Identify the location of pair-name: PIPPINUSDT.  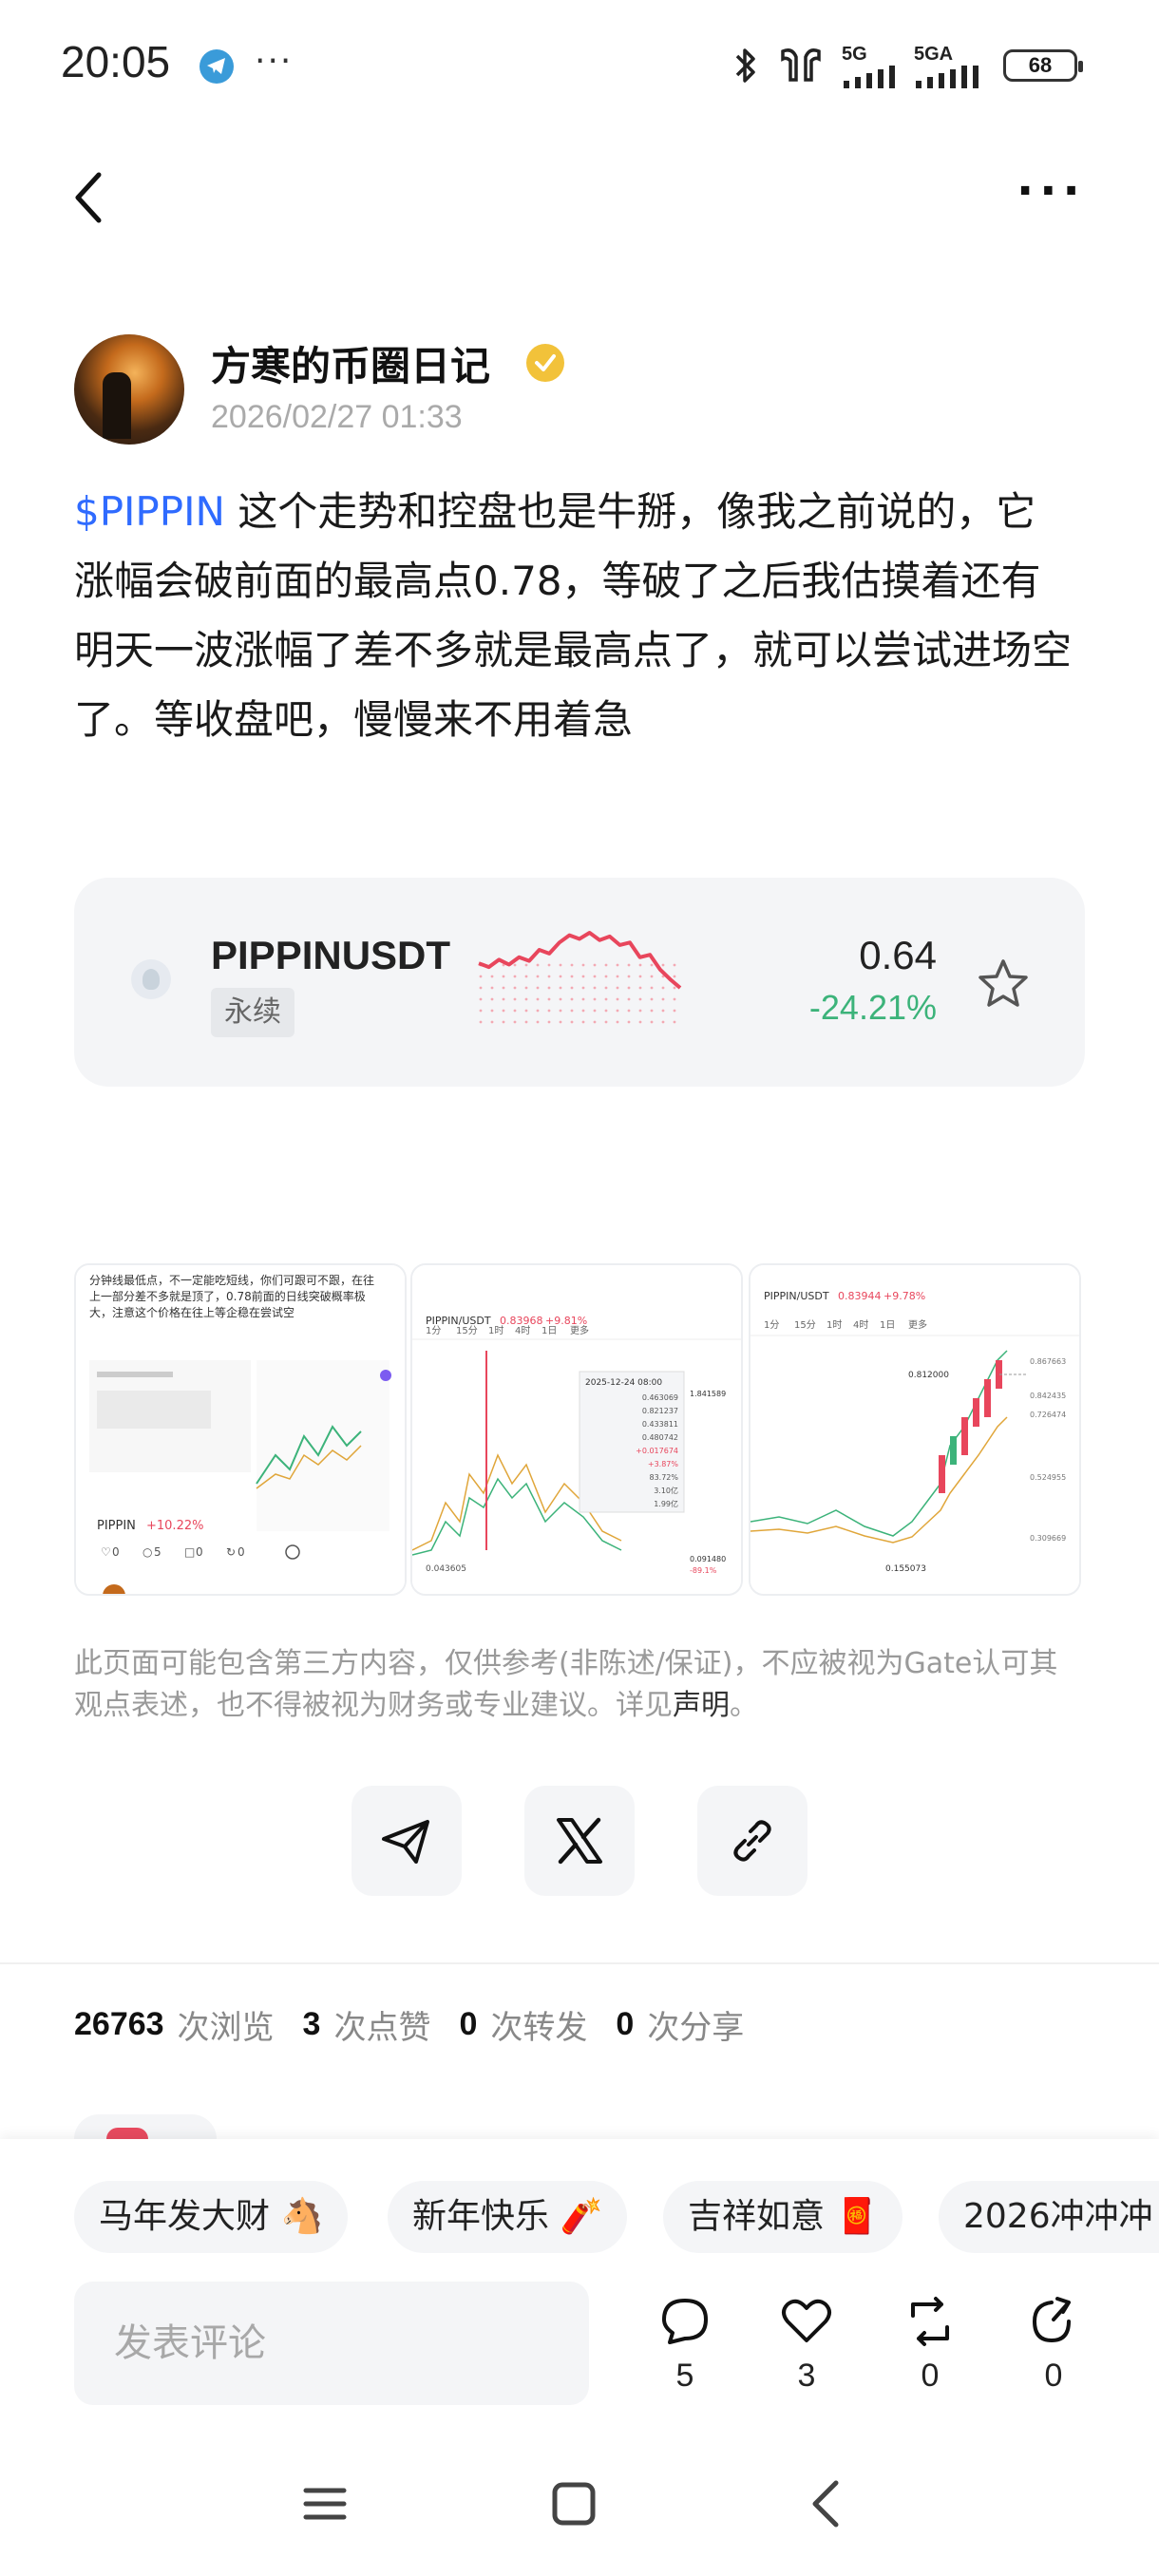
(331, 955).